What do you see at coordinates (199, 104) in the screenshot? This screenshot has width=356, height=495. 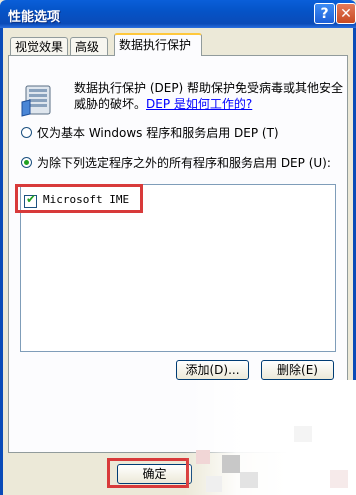 I see `dep-help-link: DEP 是如何工作的?` at bounding box center [199, 104].